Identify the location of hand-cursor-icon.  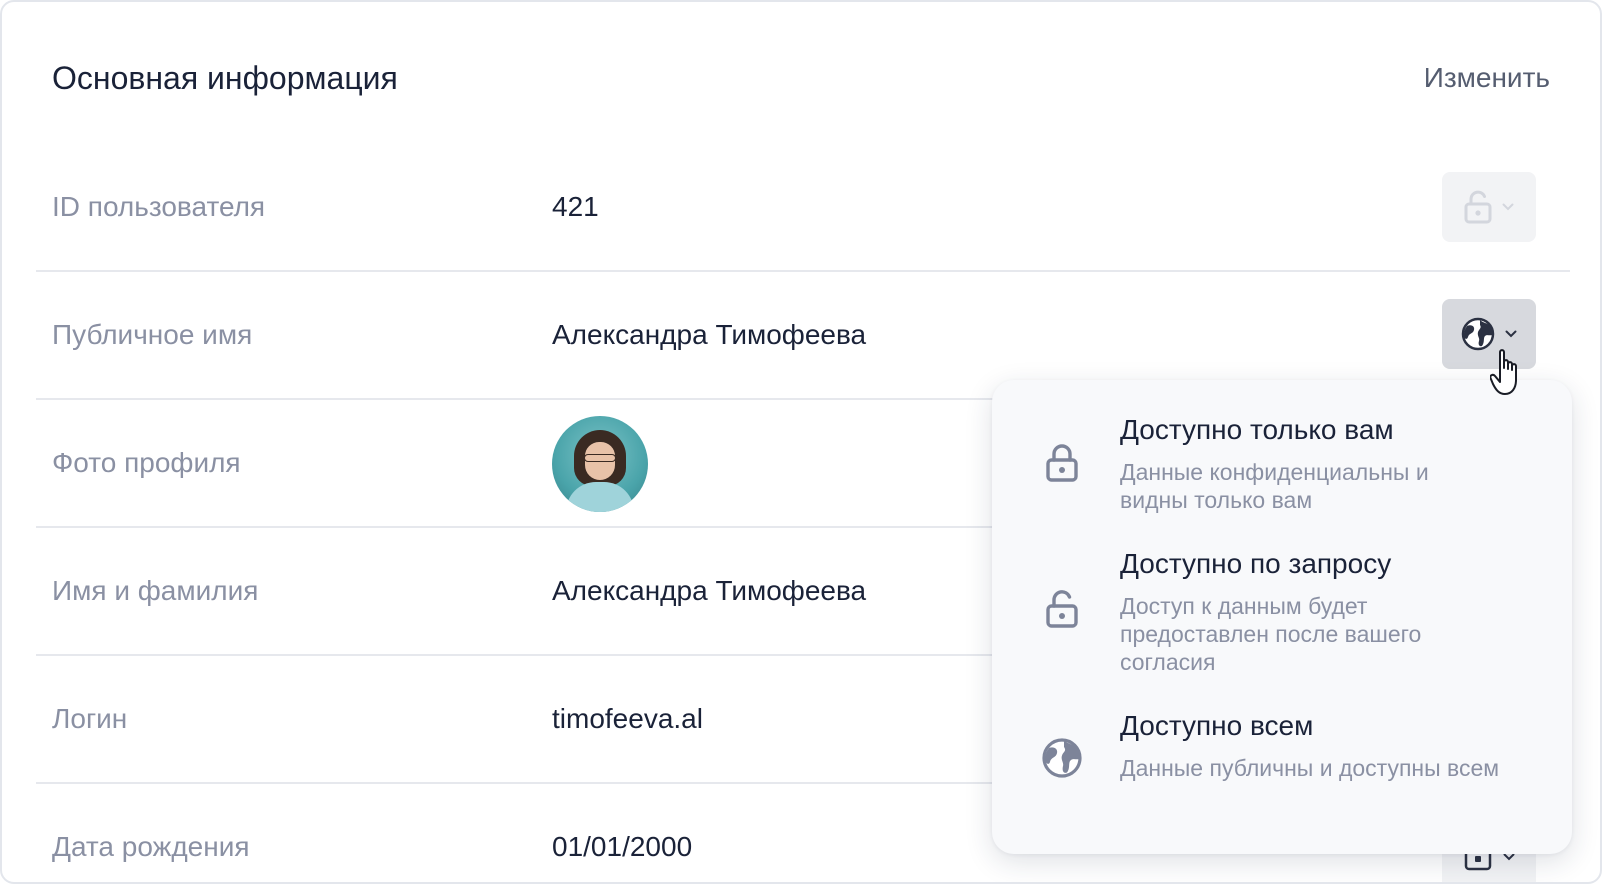
(1503, 372).